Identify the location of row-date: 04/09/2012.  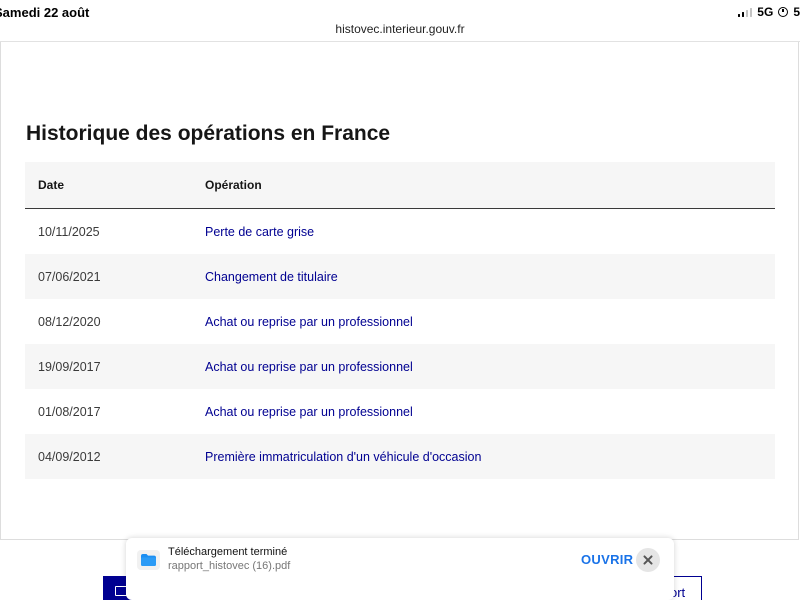
(69, 456).